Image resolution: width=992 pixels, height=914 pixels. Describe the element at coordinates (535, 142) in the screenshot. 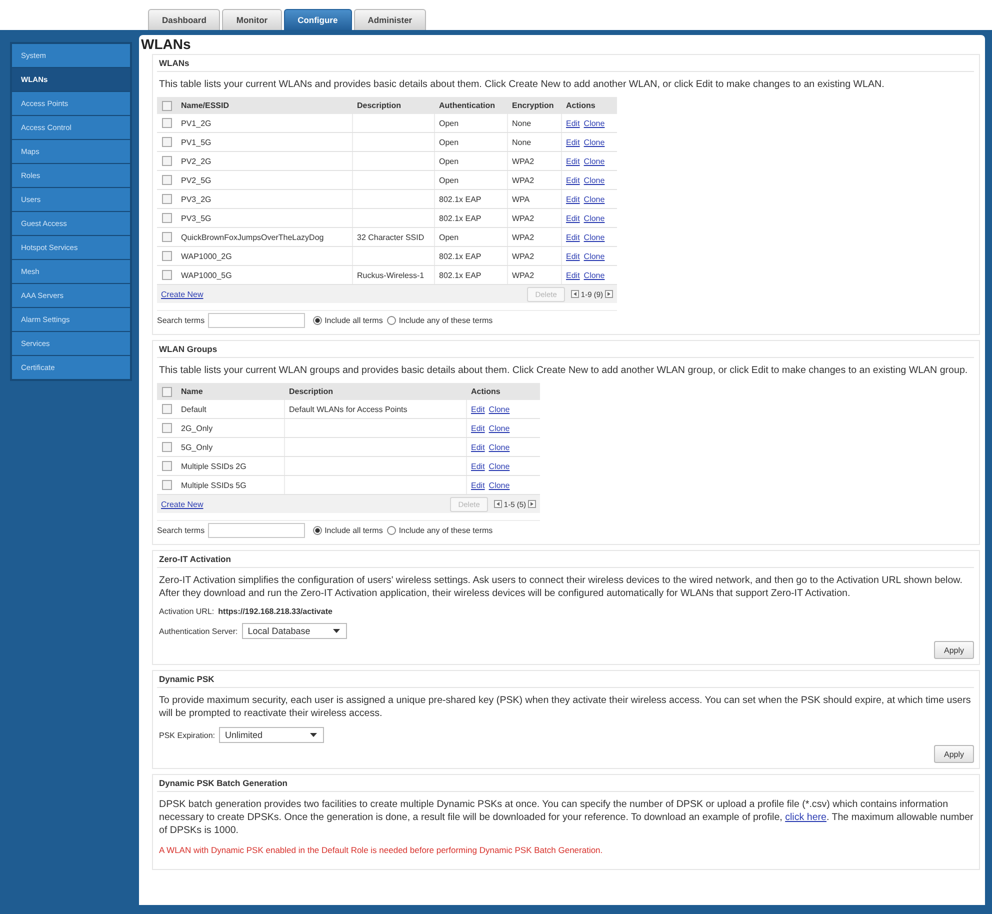

I see `table-cell: None` at that location.